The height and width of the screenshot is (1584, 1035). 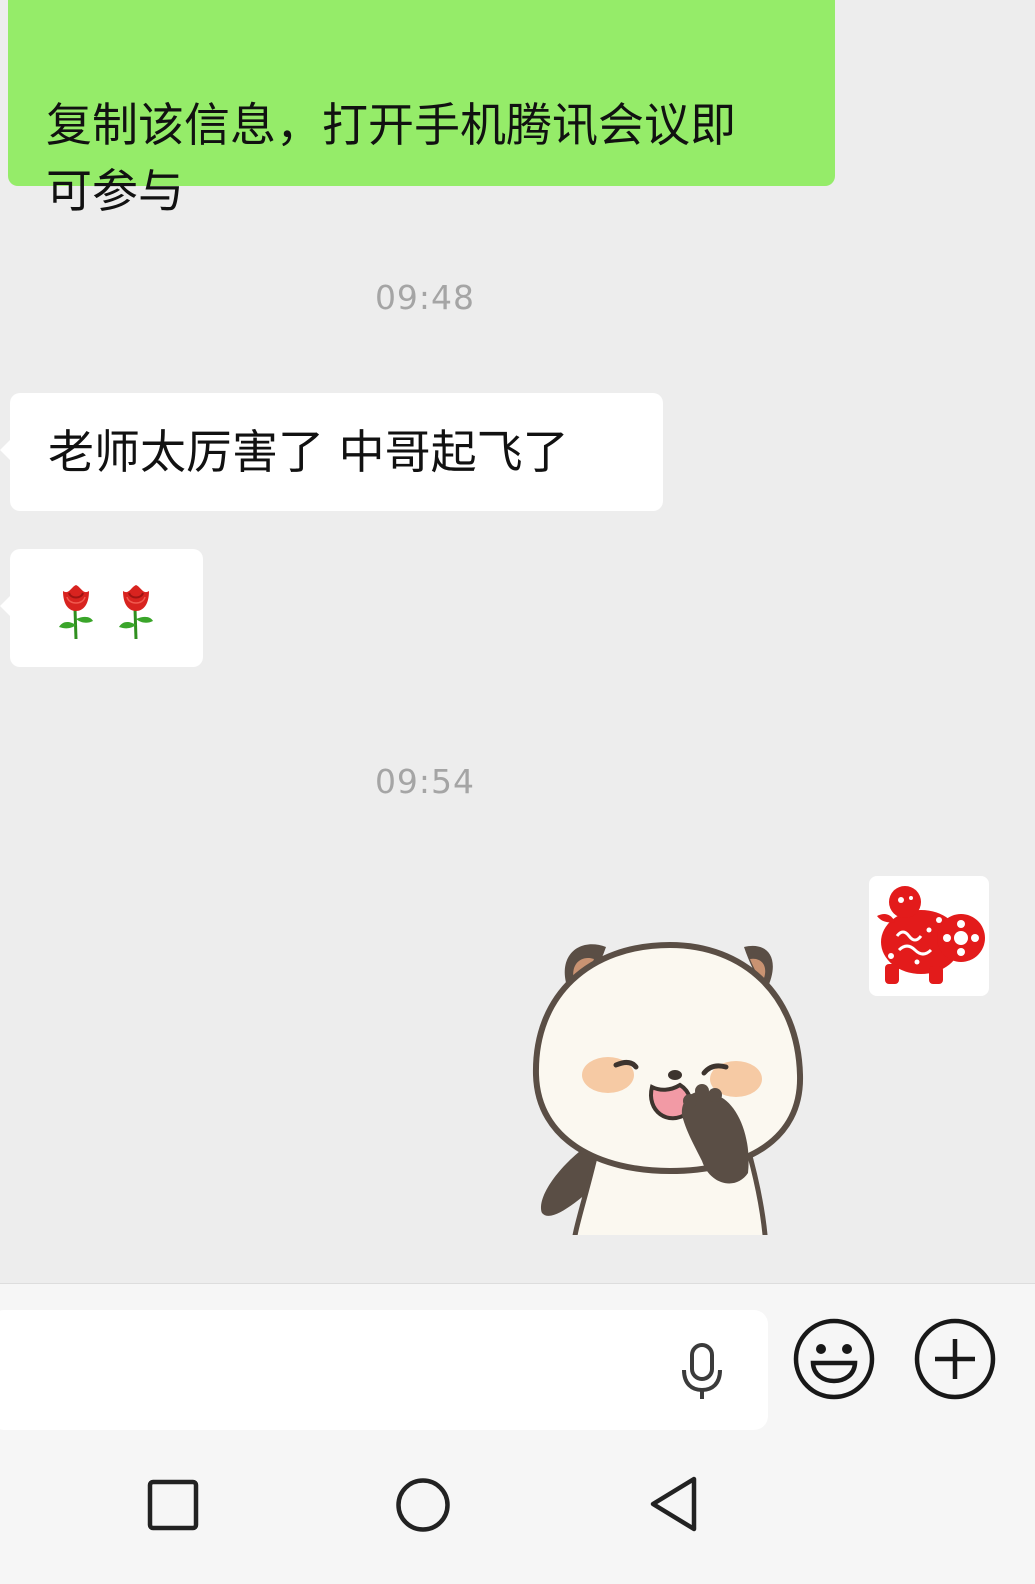 I want to click on home-circle-icon, so click(x=423, y=1505).